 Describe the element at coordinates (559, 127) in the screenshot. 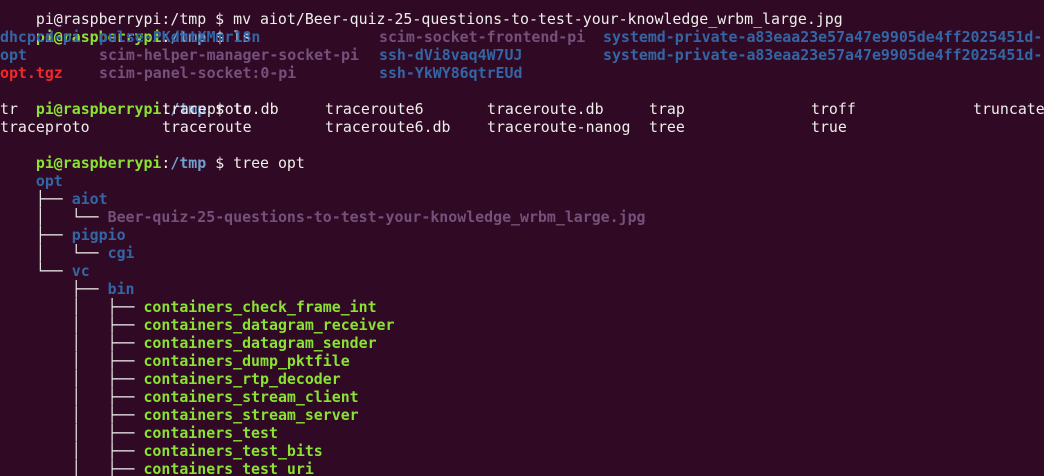

I see `completion-entry: traceroute-nanog` at that location.